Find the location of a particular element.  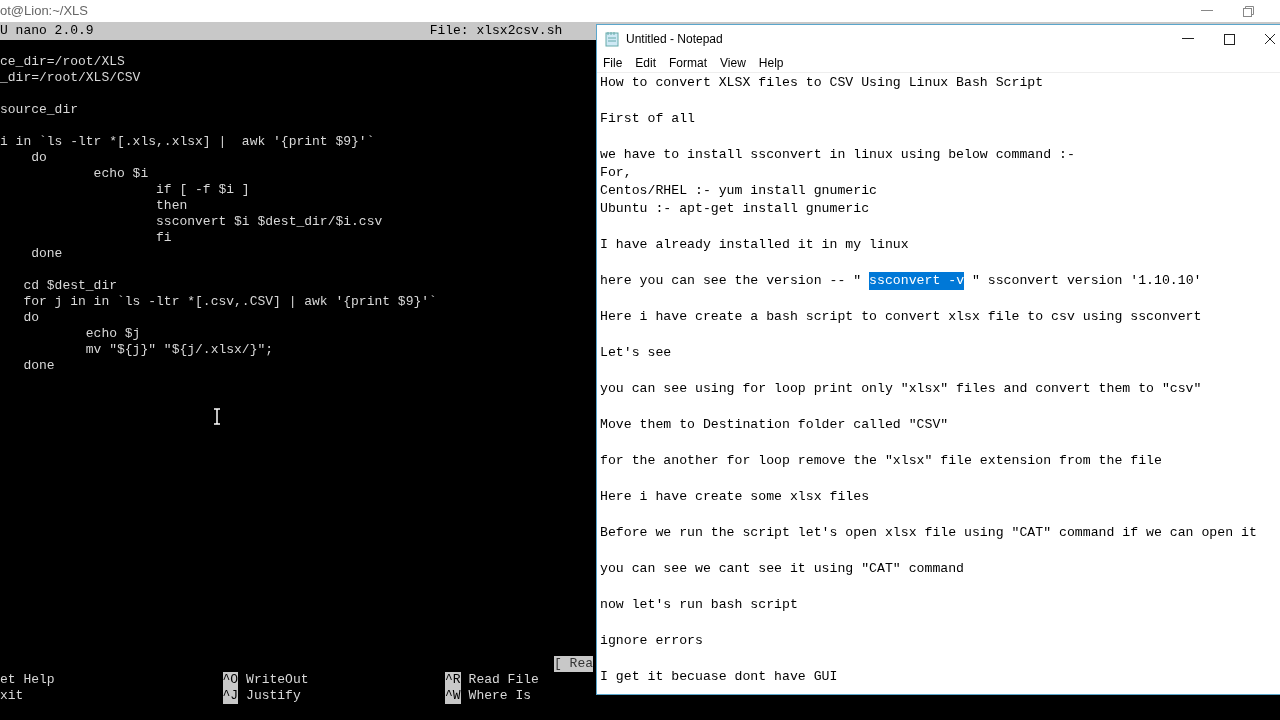

text-line: here you can see the version -- " is located at coordinates (731, 281).